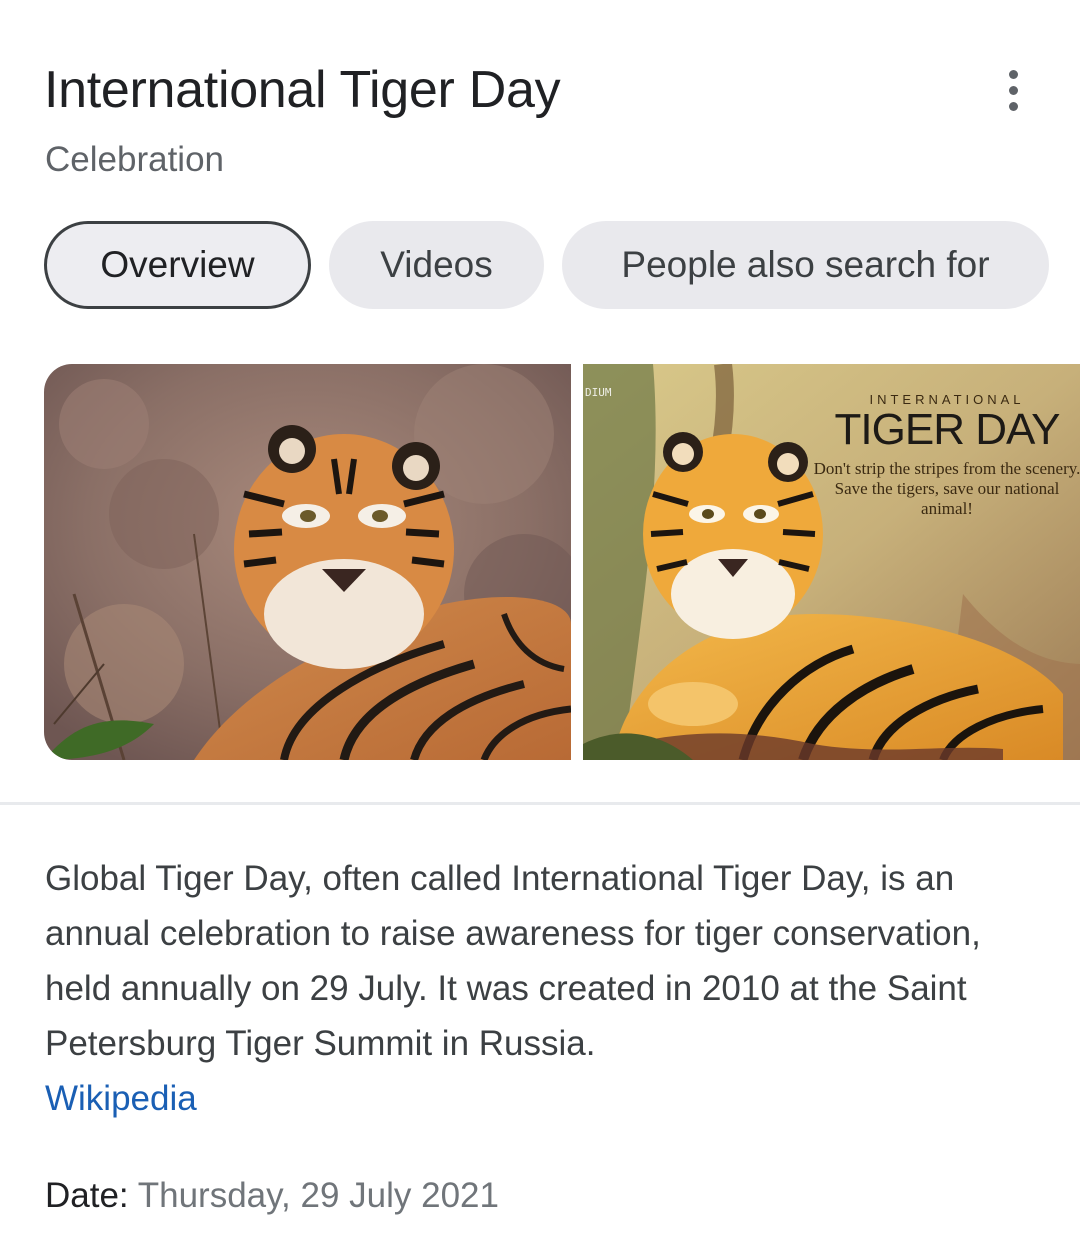 This screenshot has height=1234, width=1080. What do you see at coordinates (947, 429) in the screenshot?
I see `poster-big-title: TIGER DAY` at bounding box center [947, 429].